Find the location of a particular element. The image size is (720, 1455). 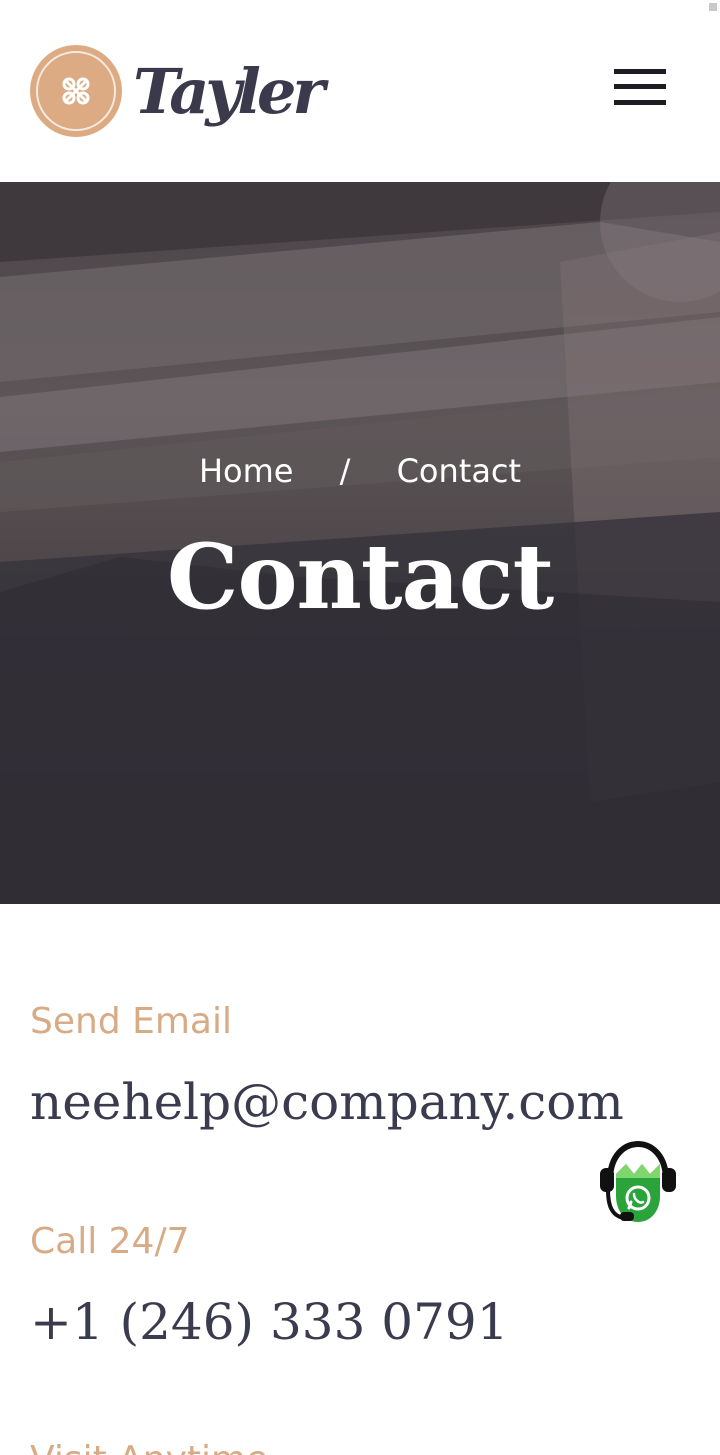

email-label: Send Email is located at coordinates (131, 1021).